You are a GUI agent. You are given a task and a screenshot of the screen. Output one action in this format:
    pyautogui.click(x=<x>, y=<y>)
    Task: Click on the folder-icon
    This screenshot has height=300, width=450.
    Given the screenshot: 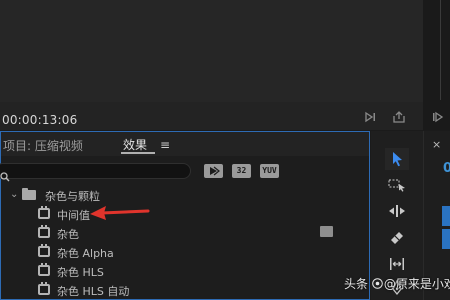 What is the action you would take?
    pyautogui.click(x=29, y=194)
    